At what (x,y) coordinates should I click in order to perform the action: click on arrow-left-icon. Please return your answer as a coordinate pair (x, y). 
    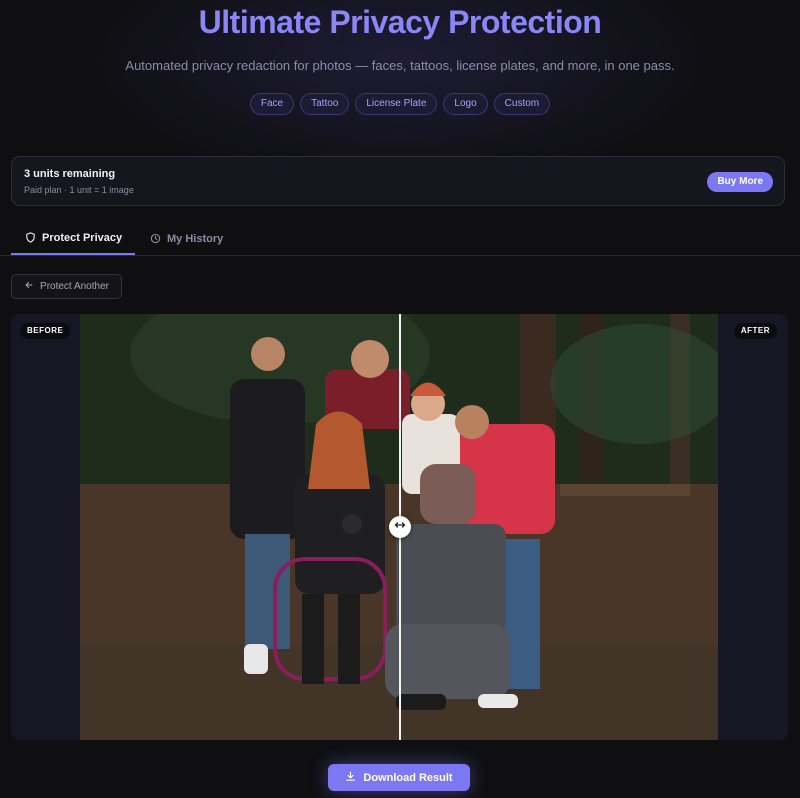
    Looking at the image, I should click on (29, 286).